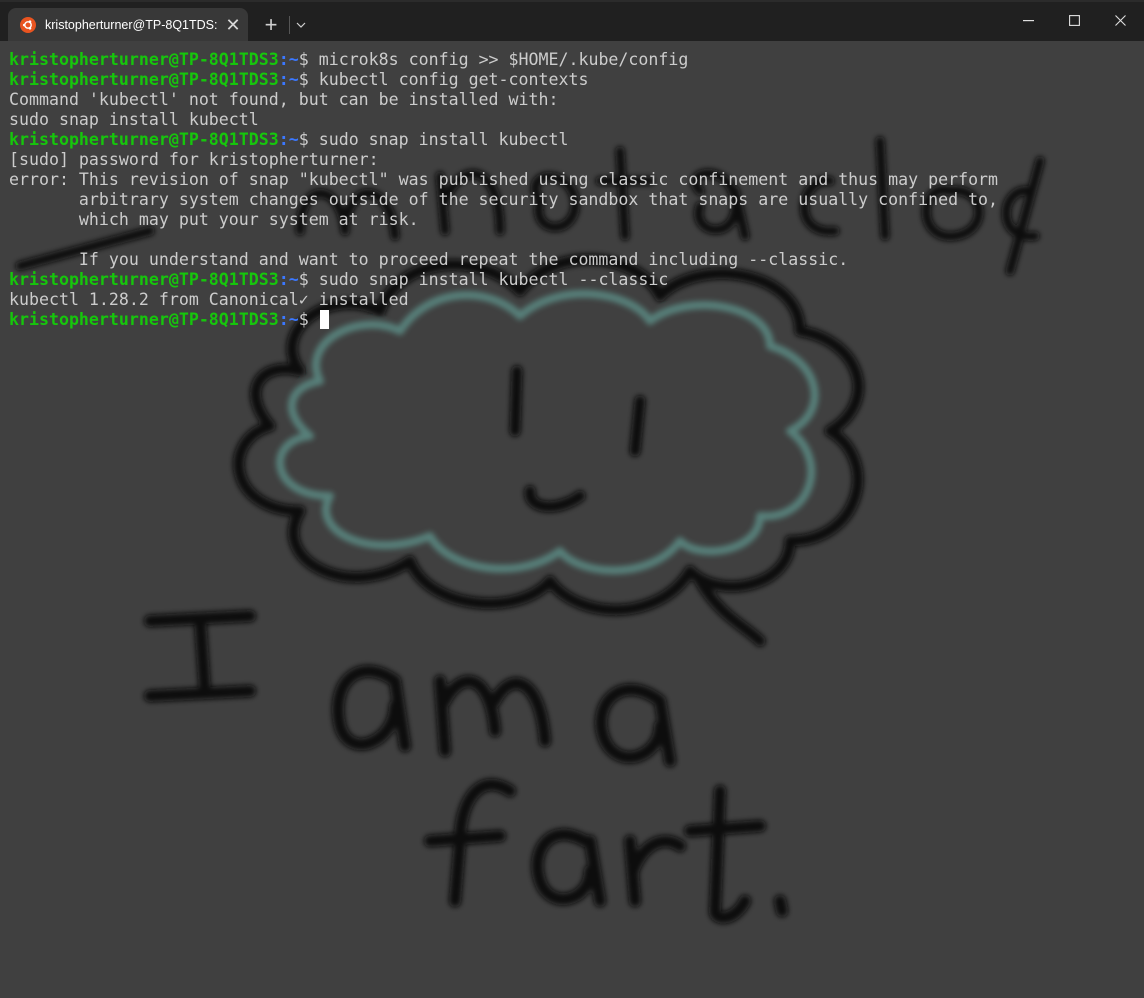 The image size is (1144, 998). I want to click on tab-ubuntu: kristopherturner@TP-8Q1TDS: ✕, so click(128, 24).